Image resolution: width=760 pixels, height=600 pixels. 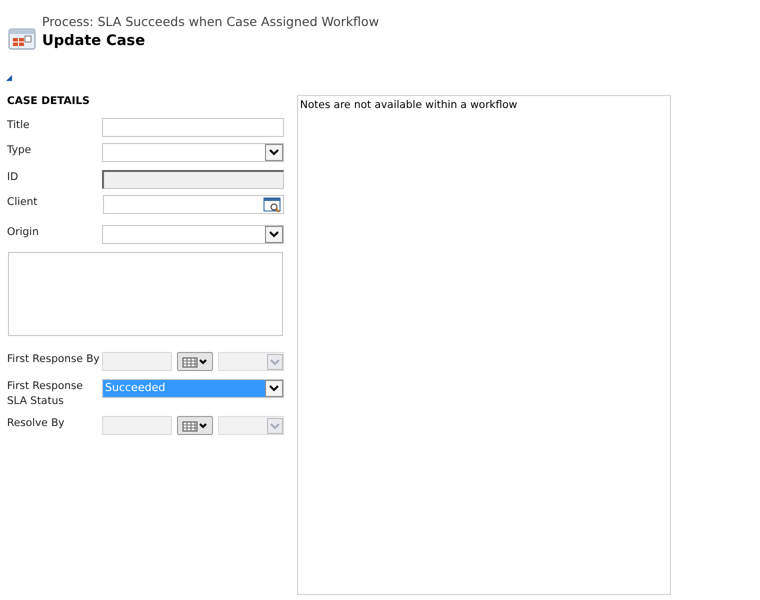 I want to click on notes-message: Notes are not available within a workflow, so click(x=409, y=105).